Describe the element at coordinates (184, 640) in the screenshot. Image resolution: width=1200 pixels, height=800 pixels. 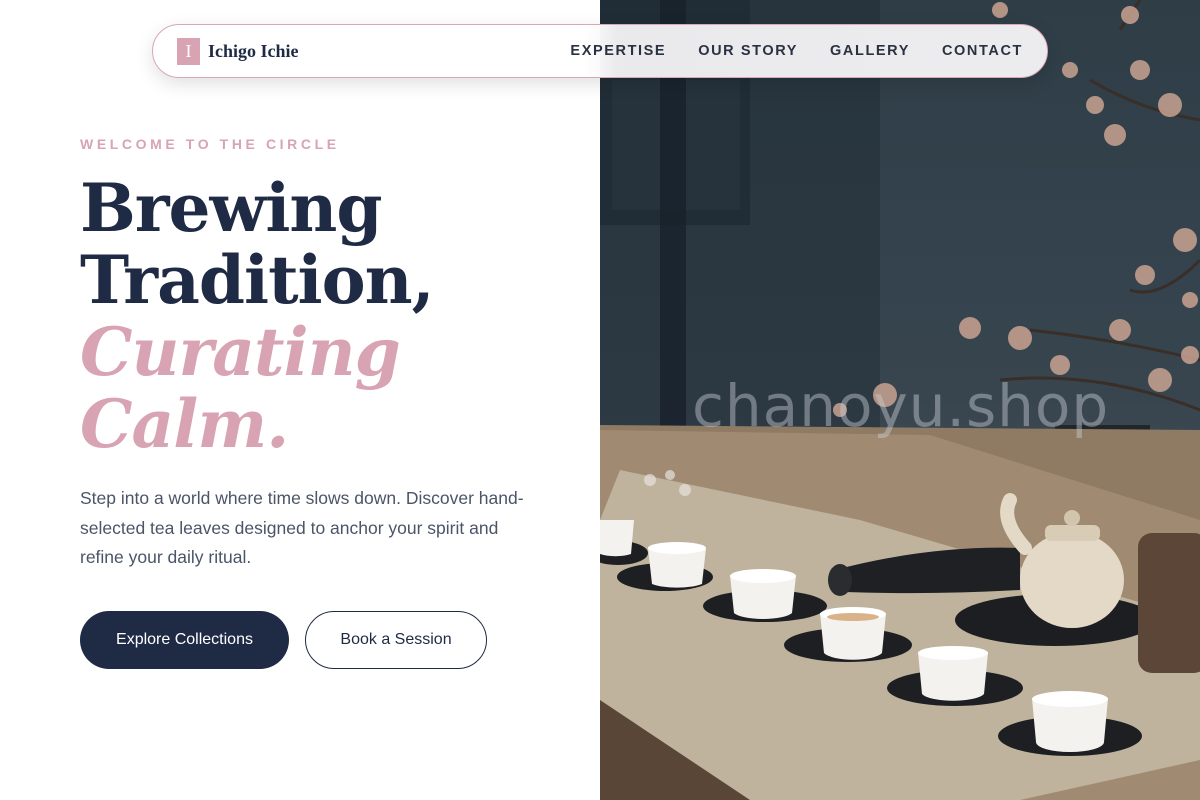
I see `explore-collections-button: Explore Collections` at that location.